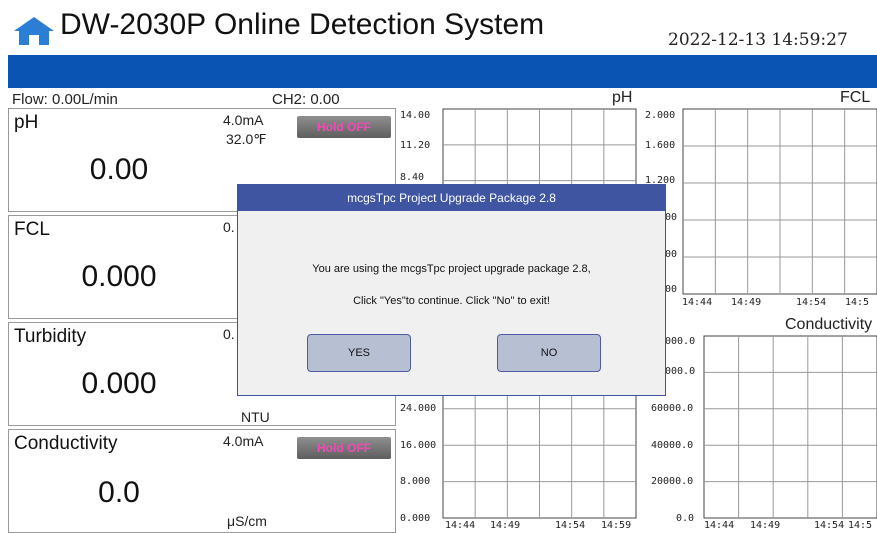 Image resolution: width=877 pixels, height=533 pixels. Describe the element at coordinates (570, 525) in the screenshot. I see `turbidity-x-tick: 14:54` at that location.